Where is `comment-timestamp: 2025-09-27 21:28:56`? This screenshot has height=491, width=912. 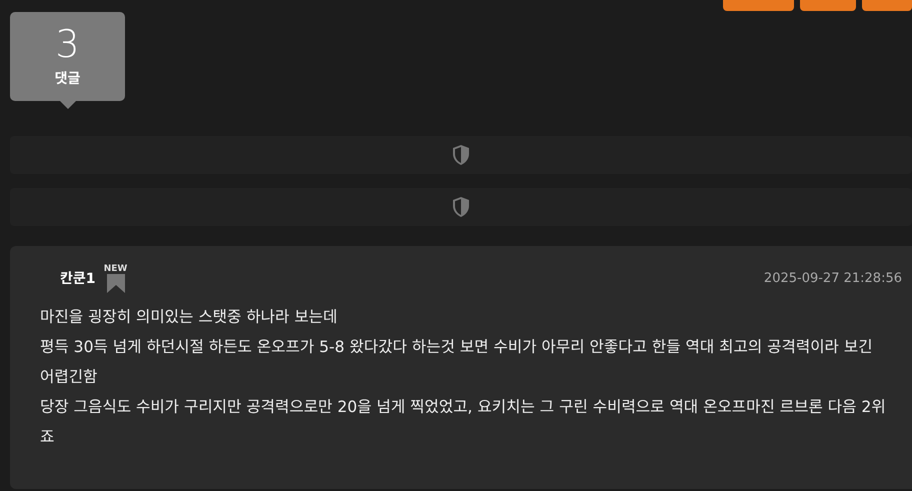
comment-timestamp: 2025-09-27 21:28:56 is located at coordinates (833, 278).